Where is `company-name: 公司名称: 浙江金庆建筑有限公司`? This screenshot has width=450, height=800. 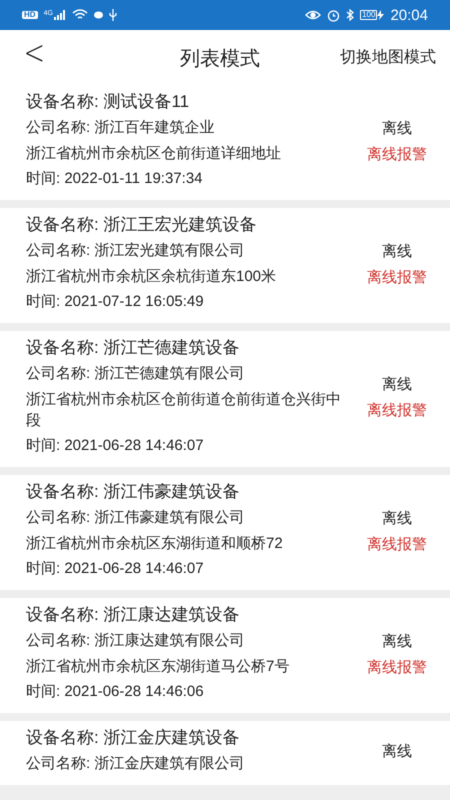 company-name: 公司名称: 浙江金庆建筑有限公司 is located at coordinates (136, 764).